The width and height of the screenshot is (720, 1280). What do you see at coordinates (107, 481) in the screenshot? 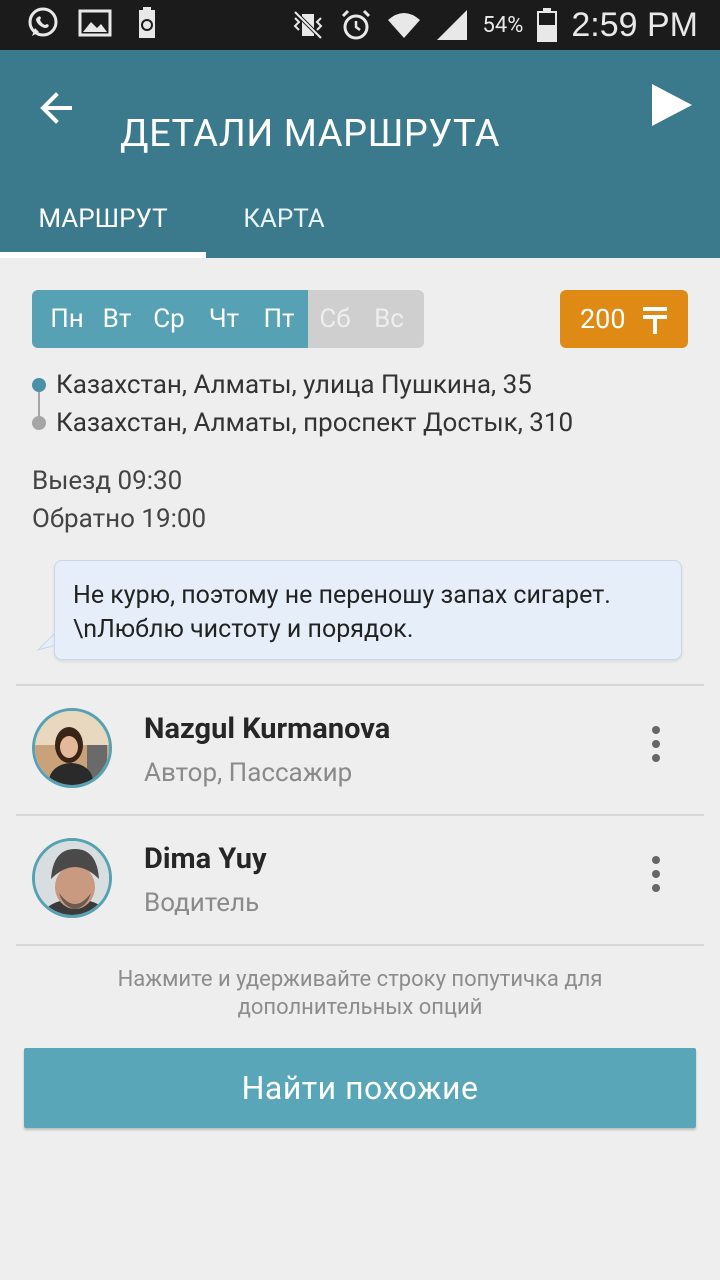
I see `departure-time: Выезд 09:30` at bounding box center [107, 481].